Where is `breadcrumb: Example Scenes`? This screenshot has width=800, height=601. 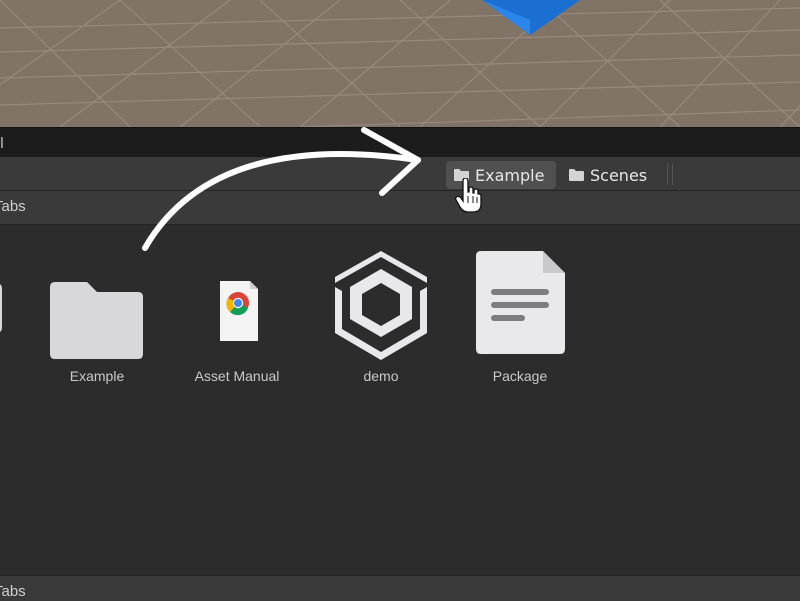 breadcrumb: Example Scenes is located at coordinates (400, 174).